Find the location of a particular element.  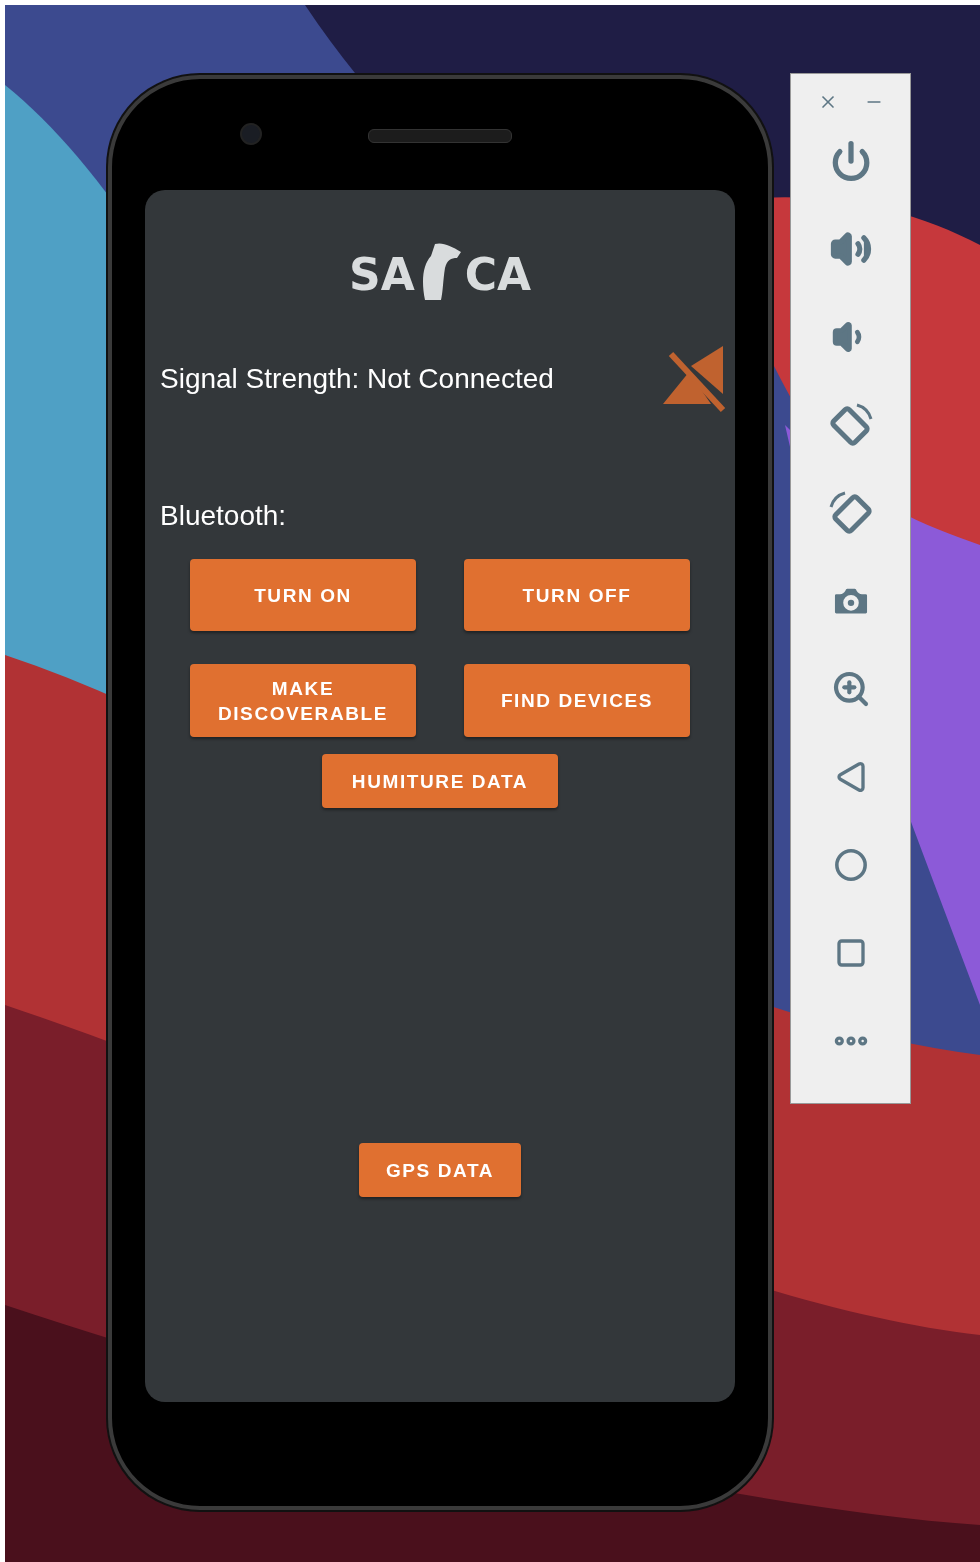

bluetooth-button: TURN ON is located at coordinates (303, 595).